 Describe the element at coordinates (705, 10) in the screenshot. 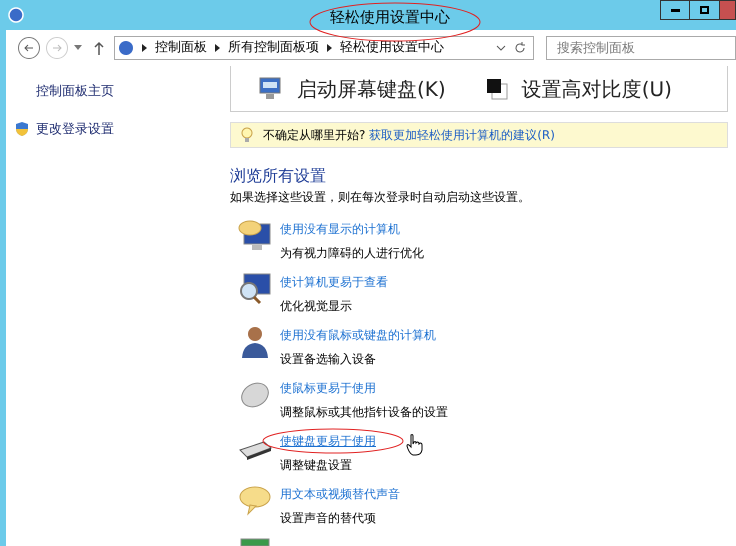

I see `maximize-button` at that location.